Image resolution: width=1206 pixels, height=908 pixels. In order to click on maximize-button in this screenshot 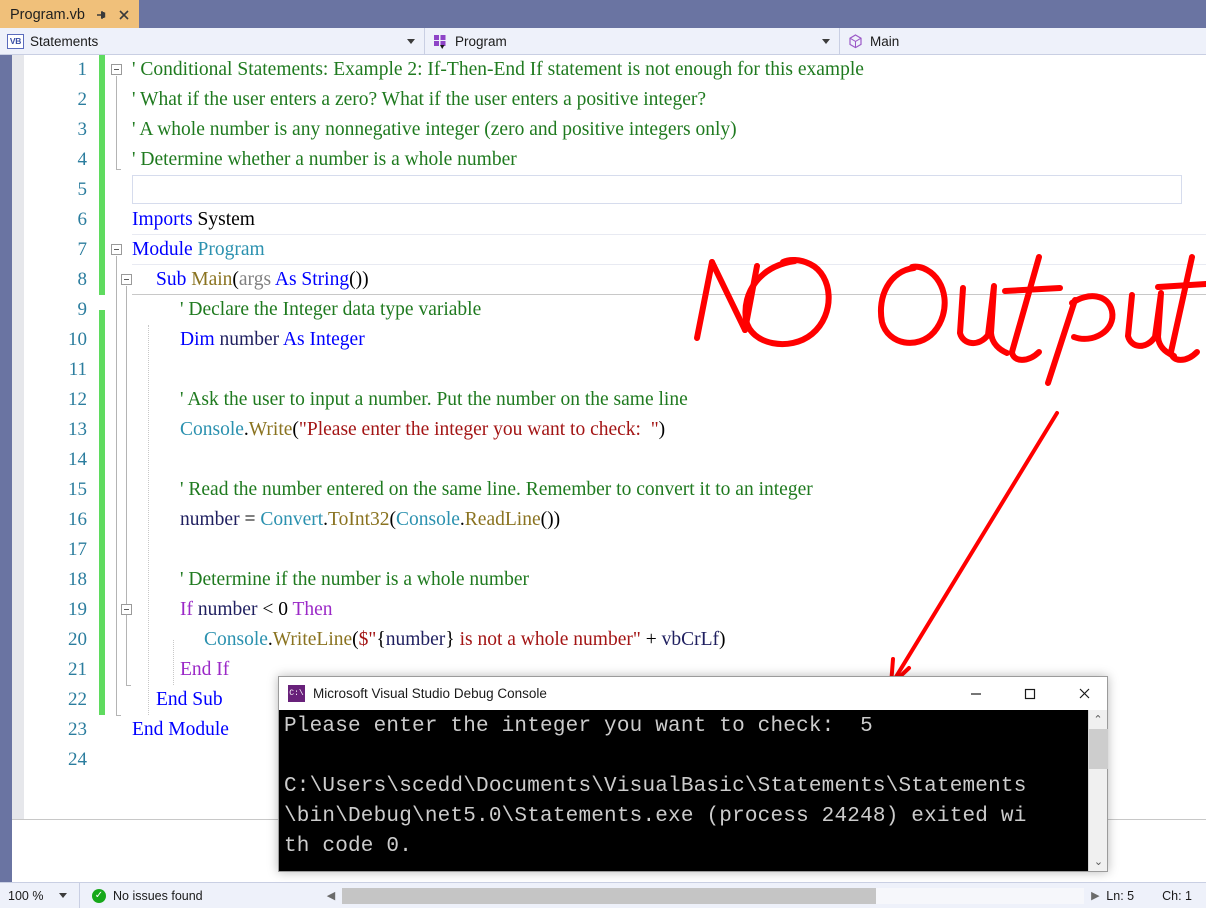, I will do `click(1030, 693)`.